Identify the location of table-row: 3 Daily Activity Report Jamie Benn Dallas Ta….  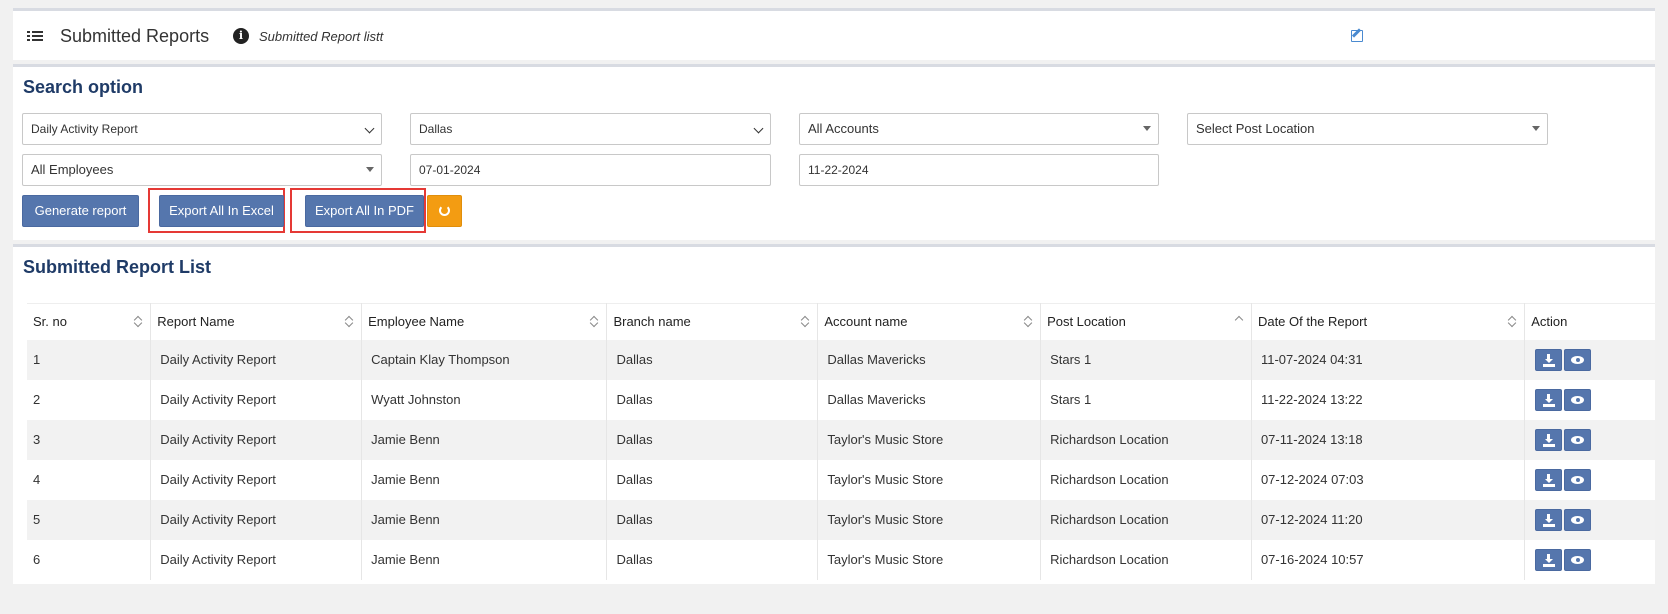
(841, 439).